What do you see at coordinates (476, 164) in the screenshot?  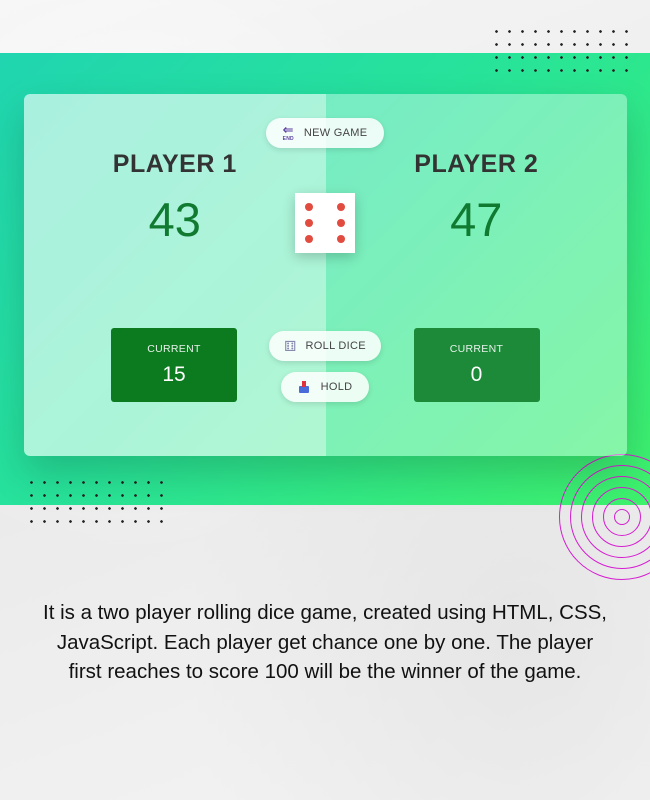 I see `player-2-name: PLAYER 2` at bounding box center [476, 164].